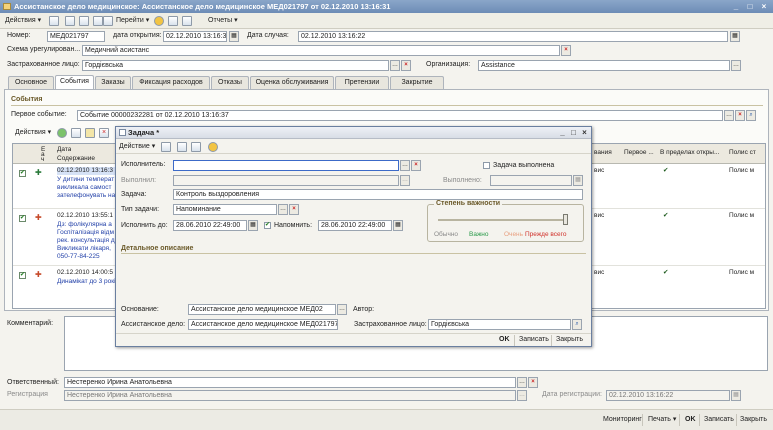 Image resolution: width=773 pixels, height=430 pixels. What do you see at coordinates (387, 105) in the screenshot?
I see `section-divider` at bounding box center [387, 105].